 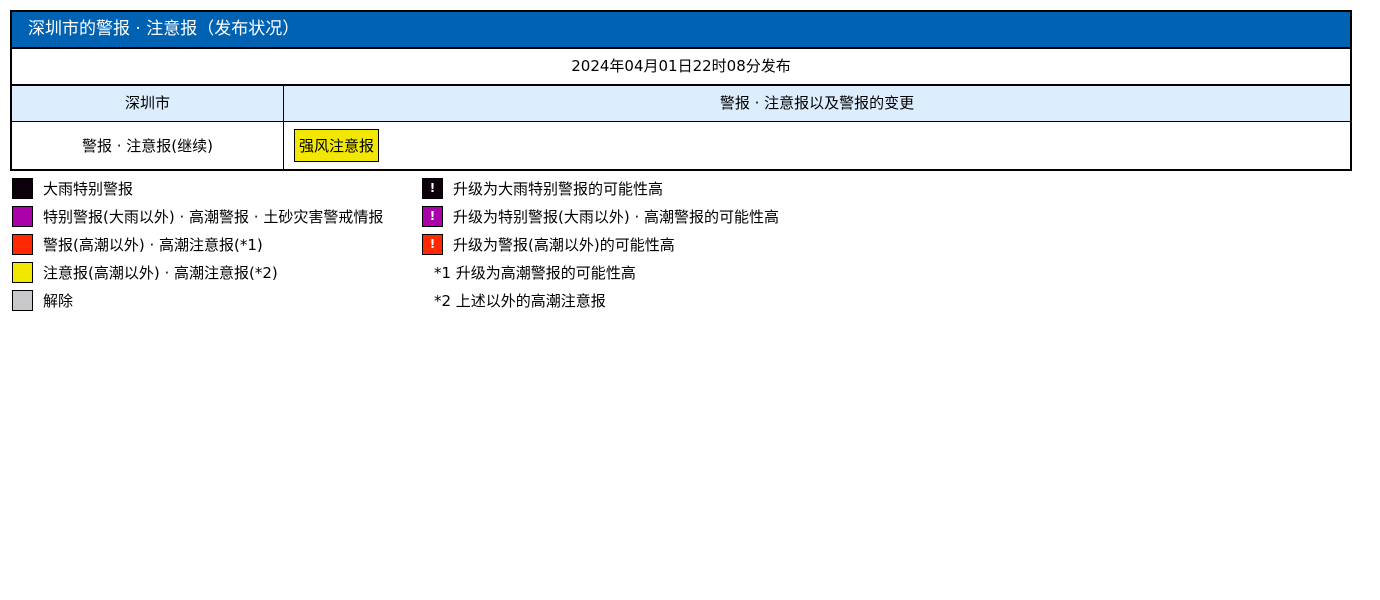 I want to click on legend-label: 大雨特别警报, so click(x=88, y=188).